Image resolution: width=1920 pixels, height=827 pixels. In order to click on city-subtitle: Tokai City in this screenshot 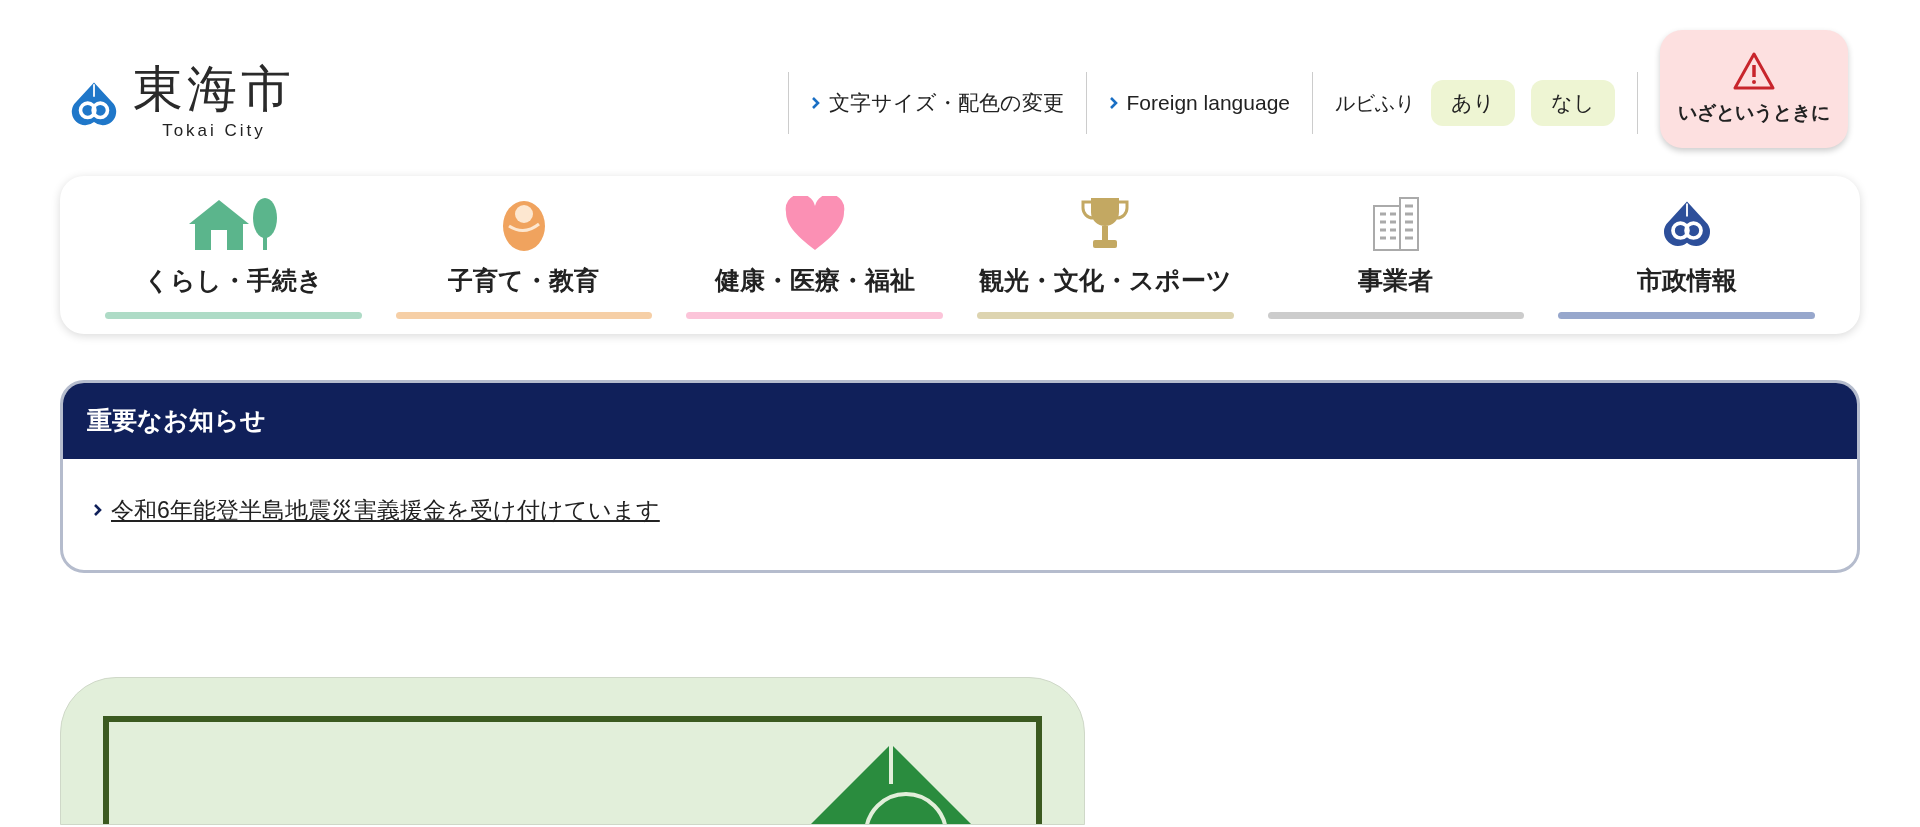, I will do `click(214, 131)`.